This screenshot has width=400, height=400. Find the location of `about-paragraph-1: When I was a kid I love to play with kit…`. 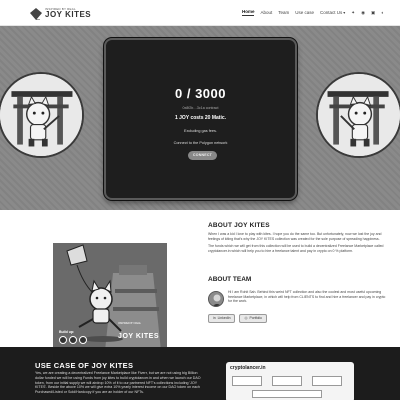

about-paragraph-1: When I was a kid I love to play with kit… is located at coordinates (295, 236).